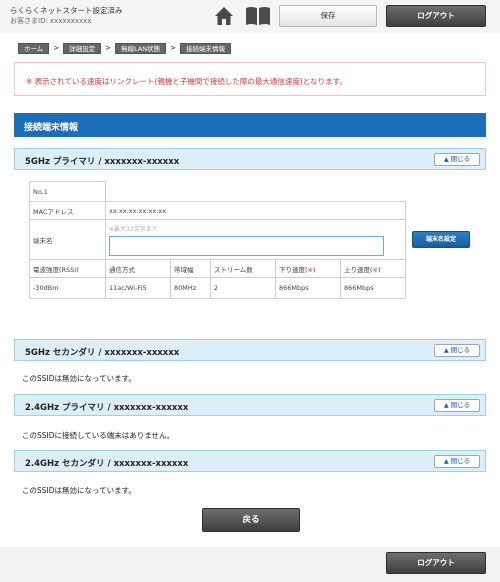 The width and height of the screenshot is (500, 582). I want to click on band-24ghz-secondary-header: 2.4GHz セカンダリ / xxxxxxx-xxxxxx ▲ 閉じる, so click(250, 461).